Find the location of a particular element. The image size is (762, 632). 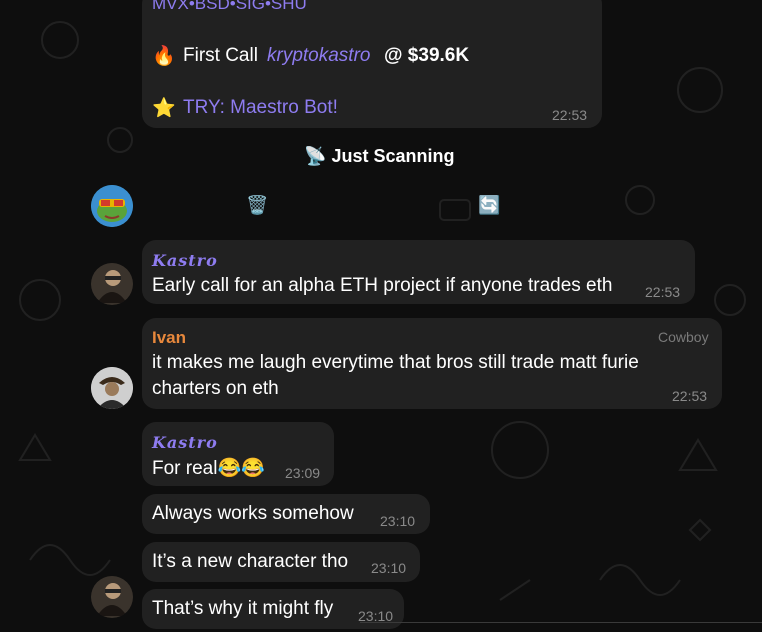

sender-name: Ivan is located at coordinates (169, 338).